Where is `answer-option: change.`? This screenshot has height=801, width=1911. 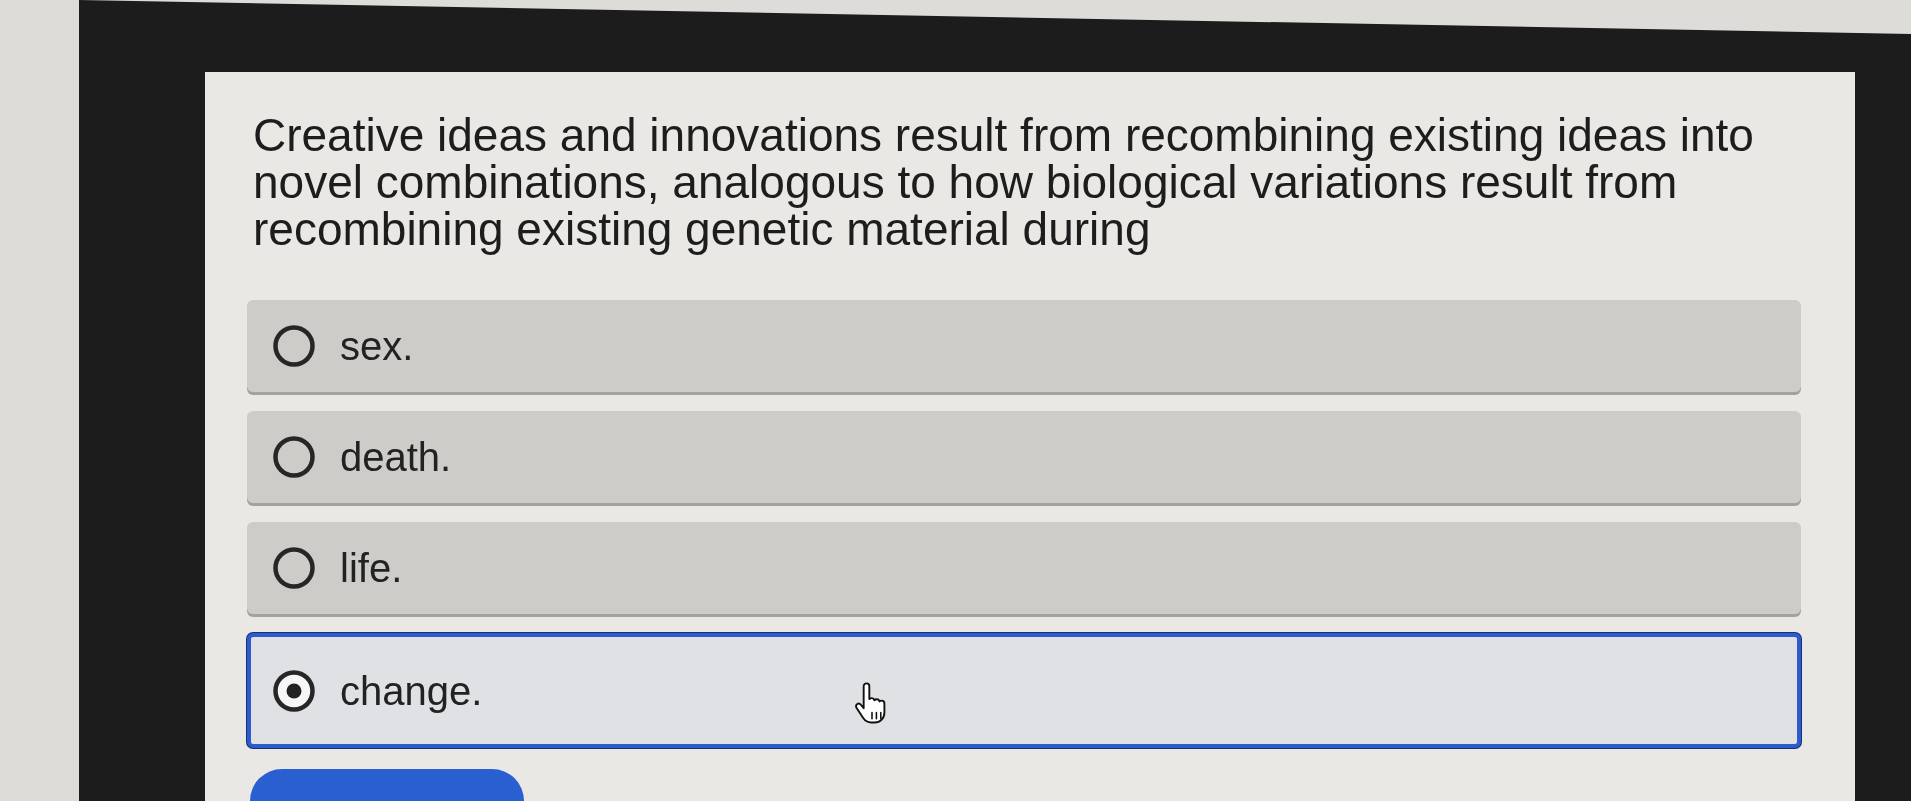 answer-option: change. is located at coordinates (1024, 690).